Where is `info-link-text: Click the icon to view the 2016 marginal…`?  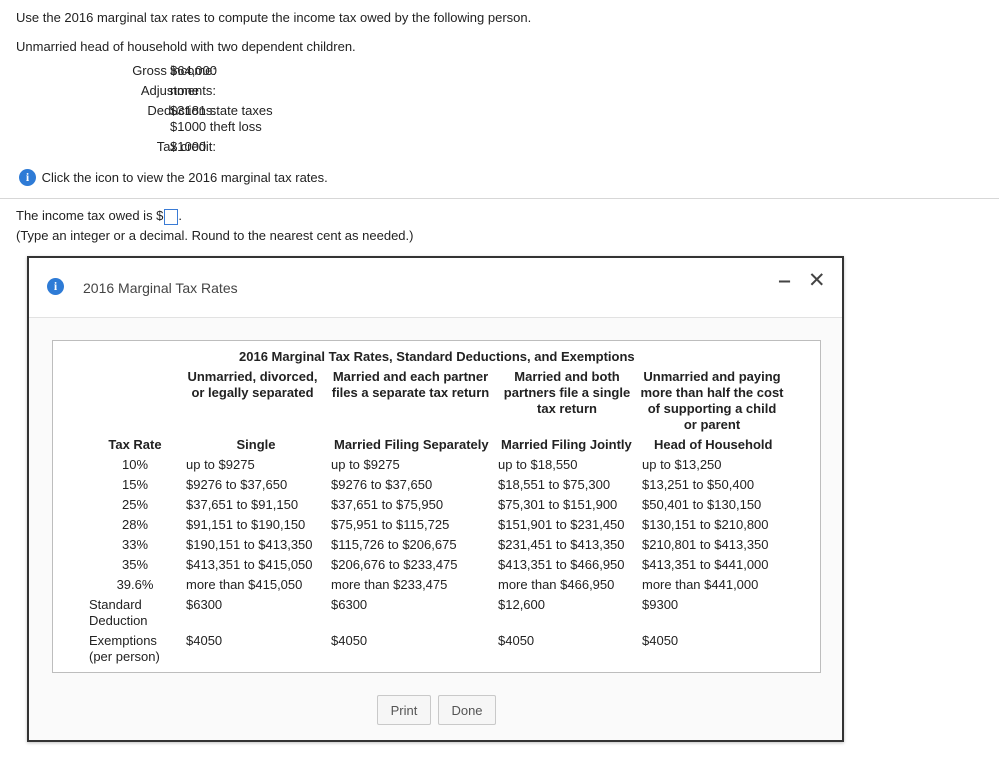
info-link-text: Click the icon to view the 2016 marginal… is located at coordinates (185, 177).